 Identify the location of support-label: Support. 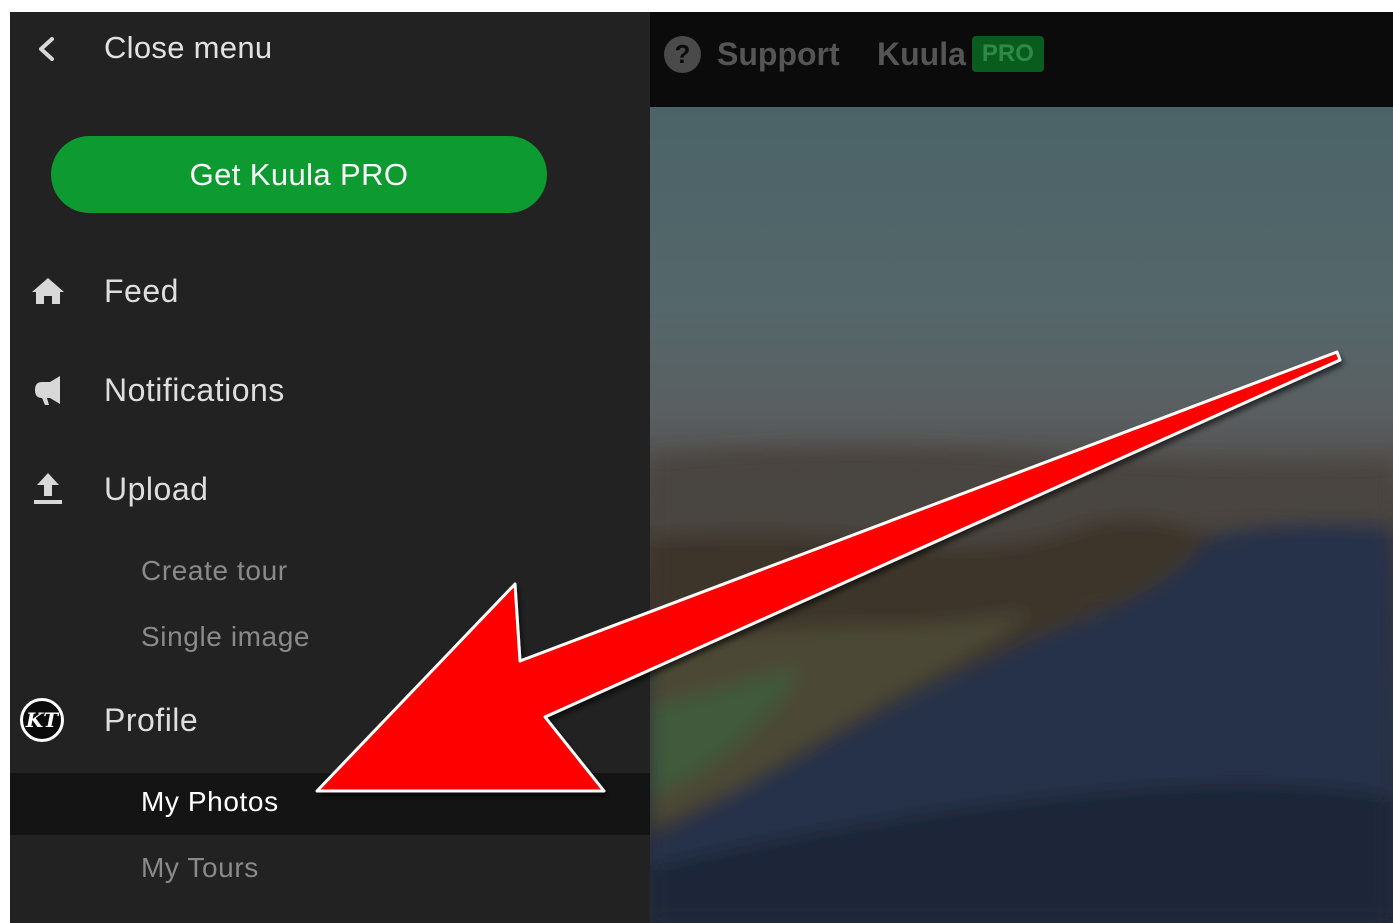
(778, 53).